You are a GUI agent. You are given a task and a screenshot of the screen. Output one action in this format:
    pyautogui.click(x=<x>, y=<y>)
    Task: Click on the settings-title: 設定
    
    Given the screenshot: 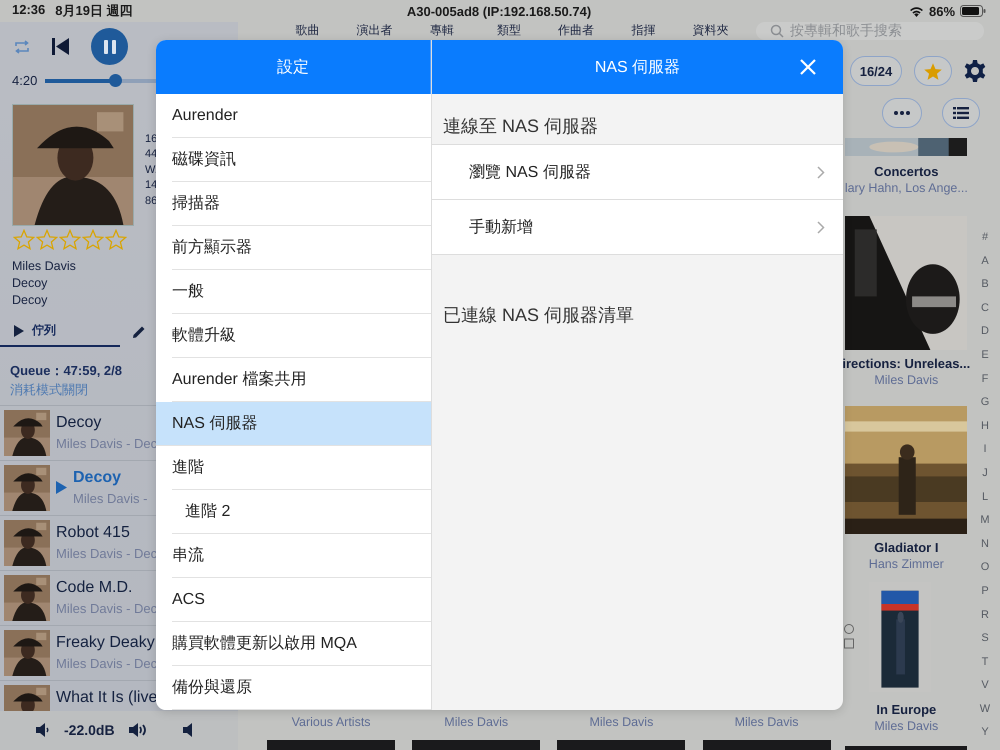 What is the action you would take?
    pyautogui.click(x=293, y=68)
    